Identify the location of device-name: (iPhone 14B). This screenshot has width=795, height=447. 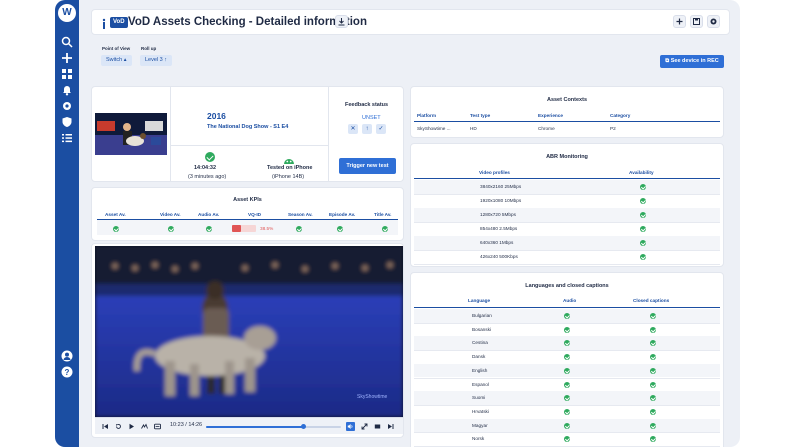
(288, 177).